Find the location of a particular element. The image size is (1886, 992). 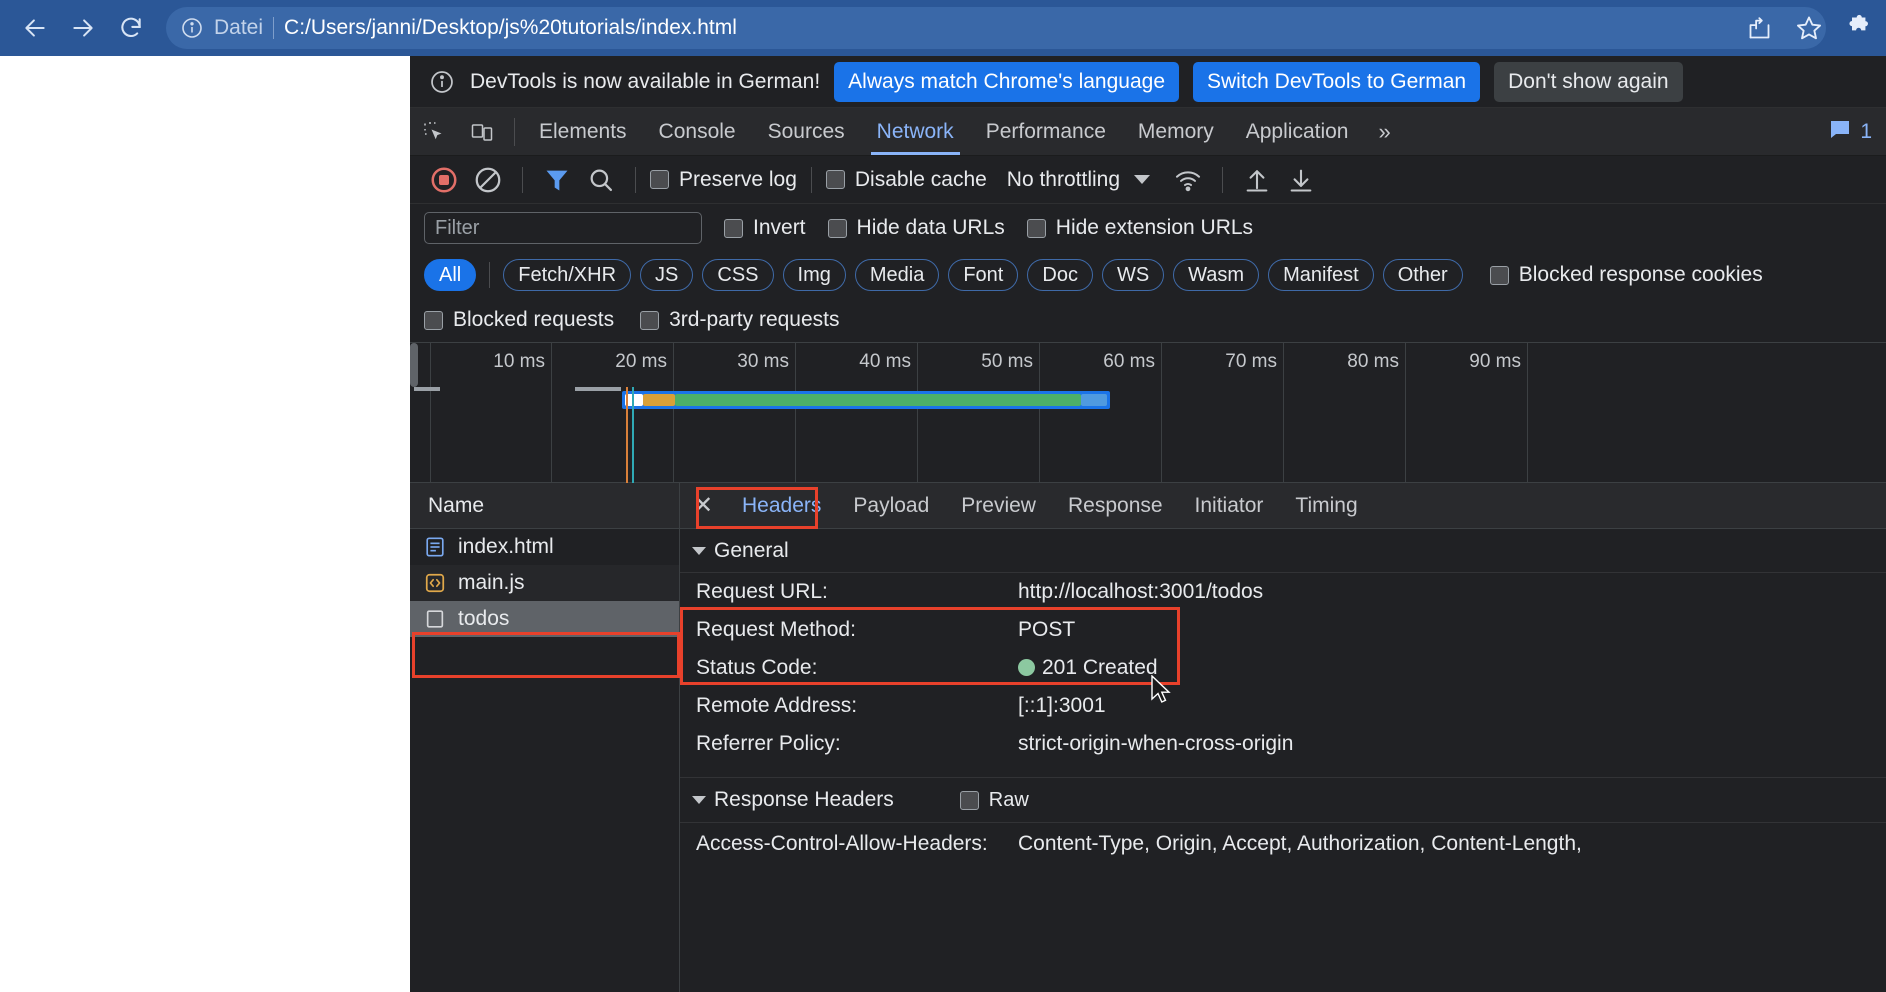

overview-scrollbar is located at coordinates (414, 365).